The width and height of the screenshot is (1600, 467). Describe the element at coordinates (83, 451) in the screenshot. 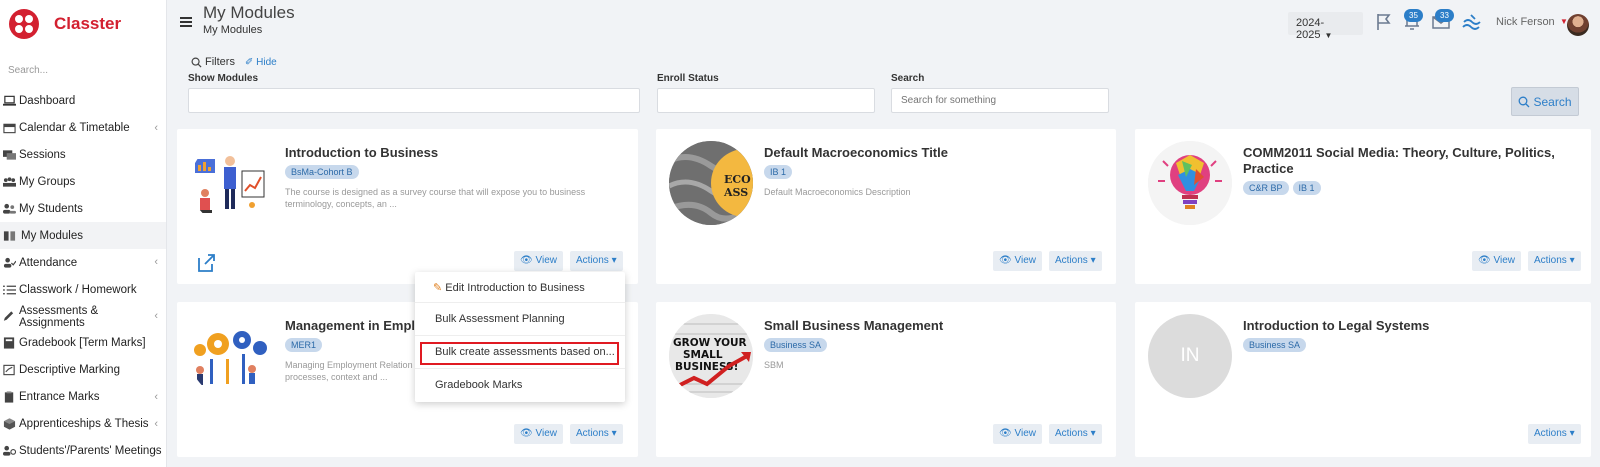

I see `sidebar-item-students-parents-meetings: Students'/Parents' Meetings ‹` at that location.